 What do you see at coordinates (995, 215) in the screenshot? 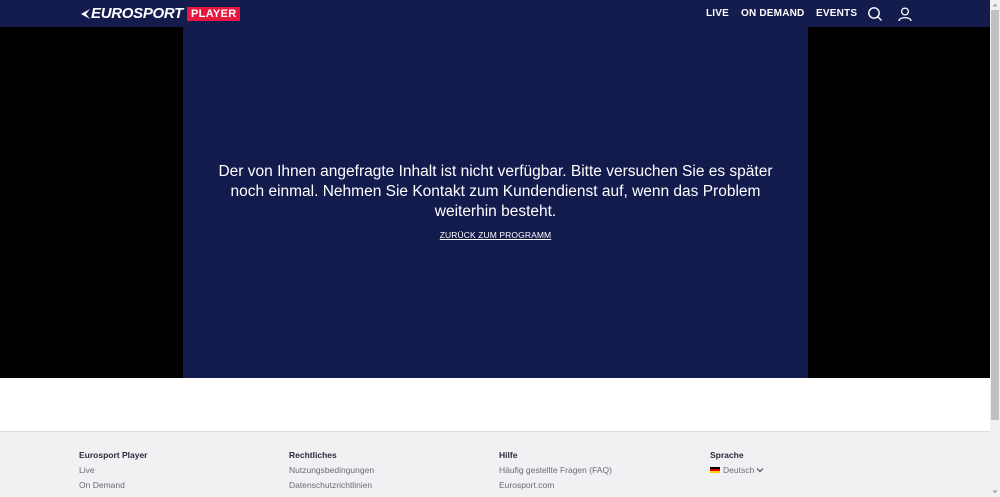
I see `scrollbar-thumb` at bounding box center [995, 215].